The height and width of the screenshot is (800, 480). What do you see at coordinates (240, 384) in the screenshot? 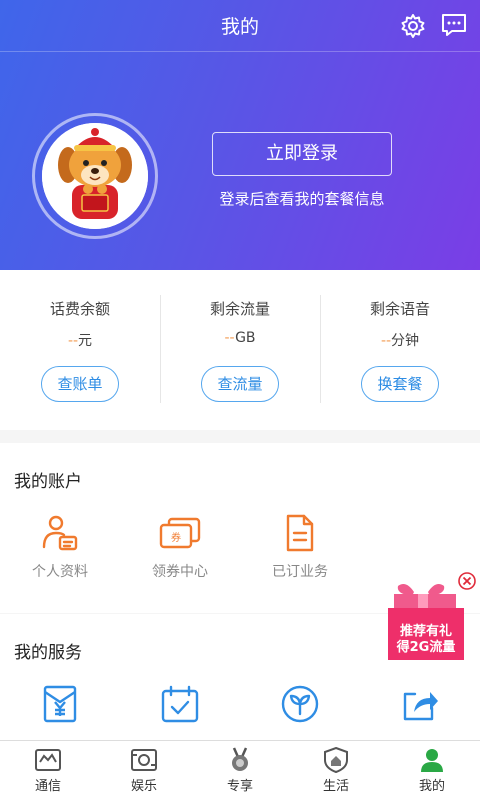
I see `check-data-button: 查流量` at bounding box center [240, 384].